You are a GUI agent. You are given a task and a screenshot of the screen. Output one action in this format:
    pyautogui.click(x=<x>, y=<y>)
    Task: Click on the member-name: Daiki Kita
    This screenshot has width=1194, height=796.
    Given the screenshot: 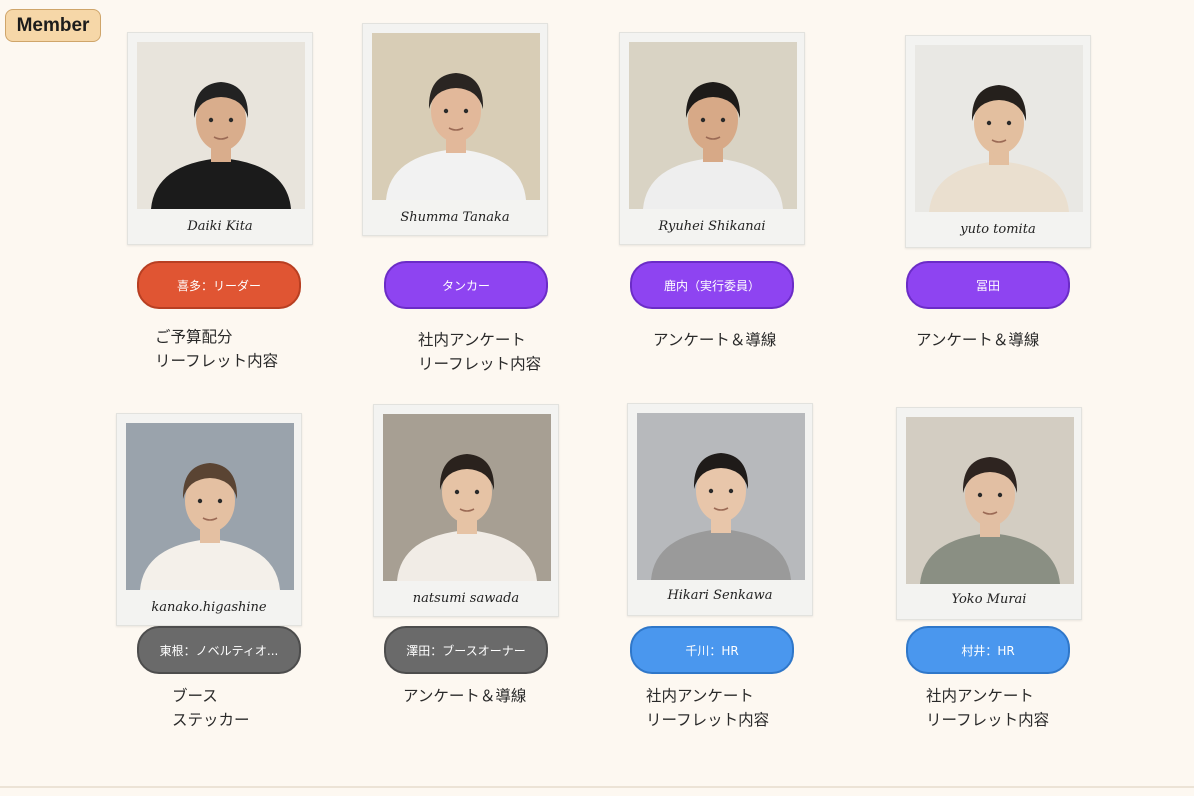 What is the action you would take?
    pyautogui.click(x=220, y=226)
    